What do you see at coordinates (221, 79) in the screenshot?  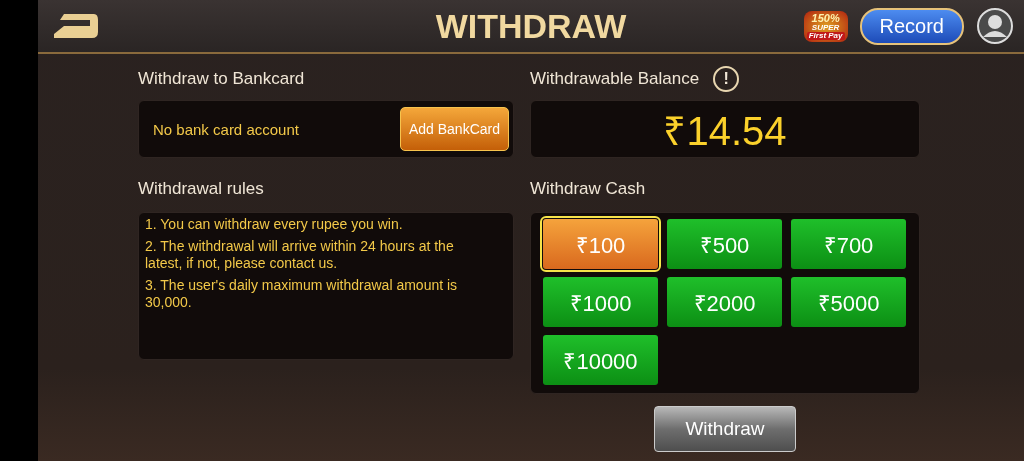 I see `section-title: Withdraw to Bankcard` at bounding box center [221, 79].